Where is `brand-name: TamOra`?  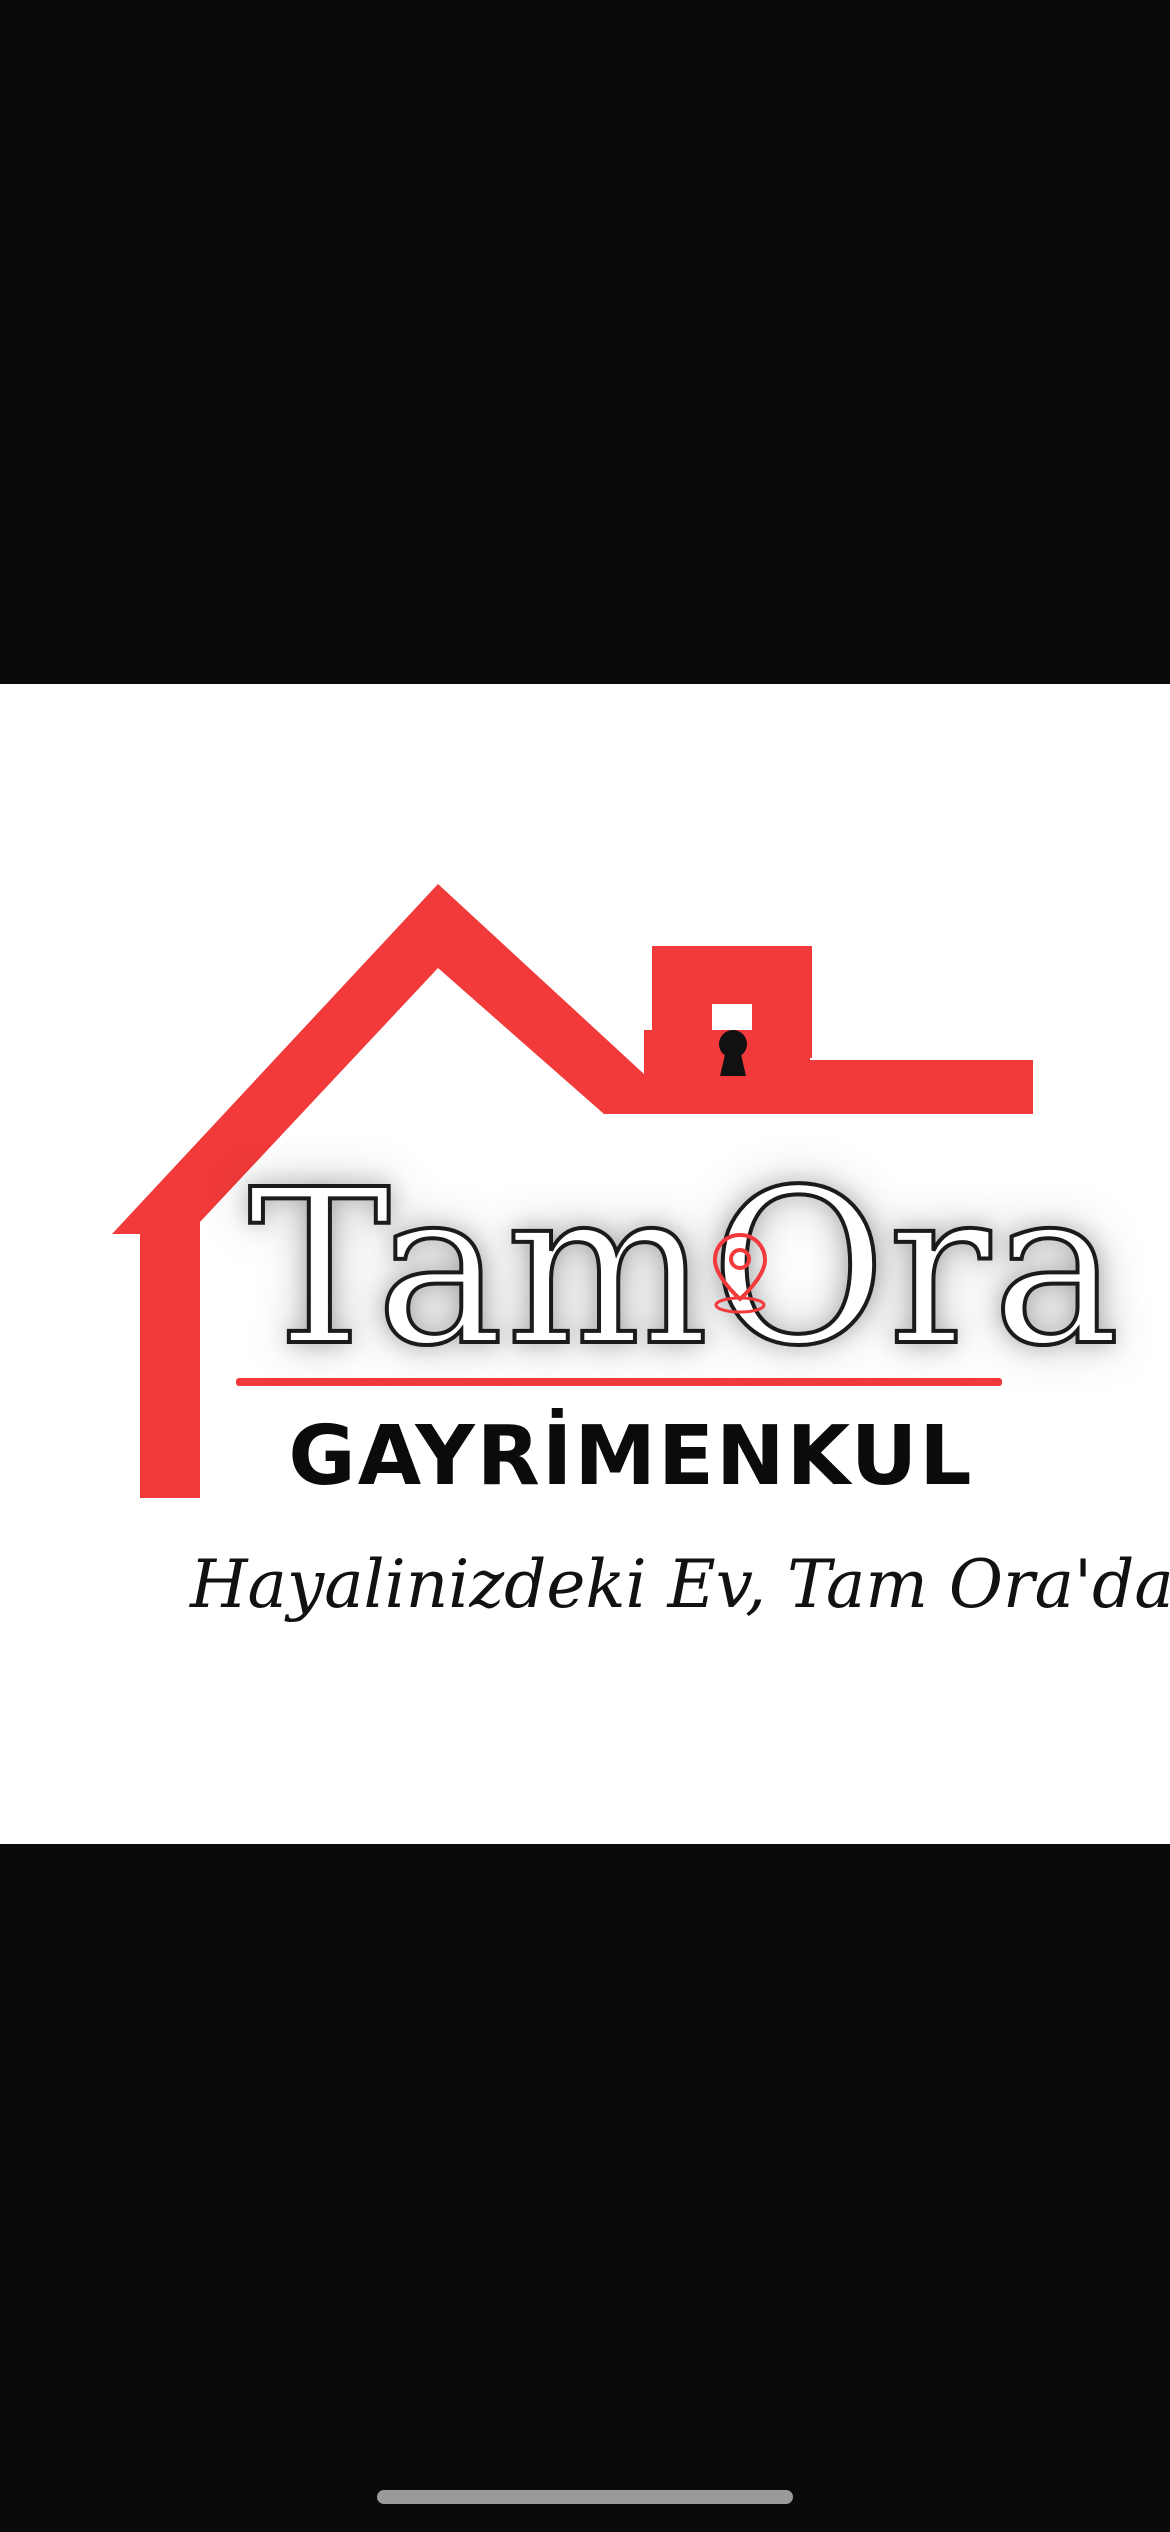
brand-name: TamOra is located at coordinates (684, 1268).